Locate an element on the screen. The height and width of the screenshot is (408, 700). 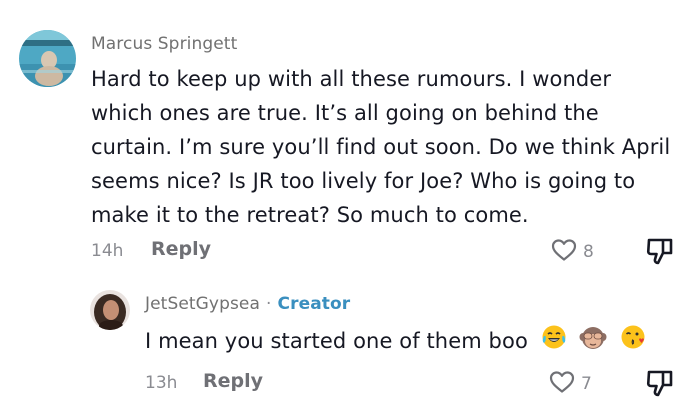
like-button: 8 is located at coordinates (572, 252).